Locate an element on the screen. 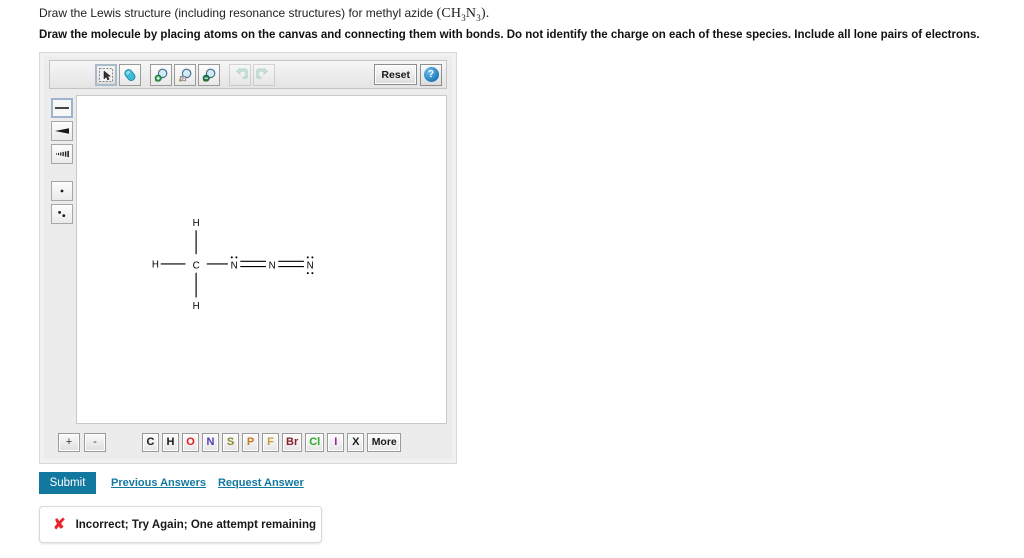 The height and width of the screenshot is (558, 1024). element-palette: C H O N S P F Br Cl I X More is located at coordinates (273, 442).